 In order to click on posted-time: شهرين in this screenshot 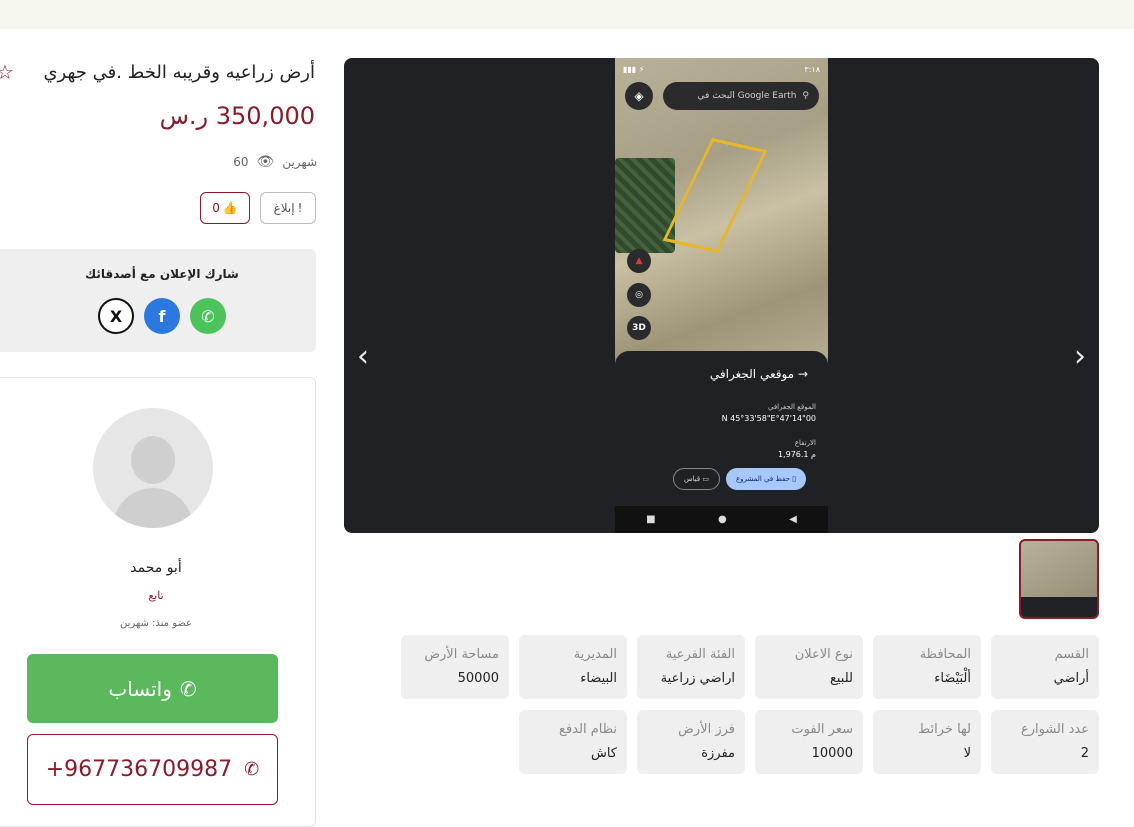, I will do `click(299, 162)`.